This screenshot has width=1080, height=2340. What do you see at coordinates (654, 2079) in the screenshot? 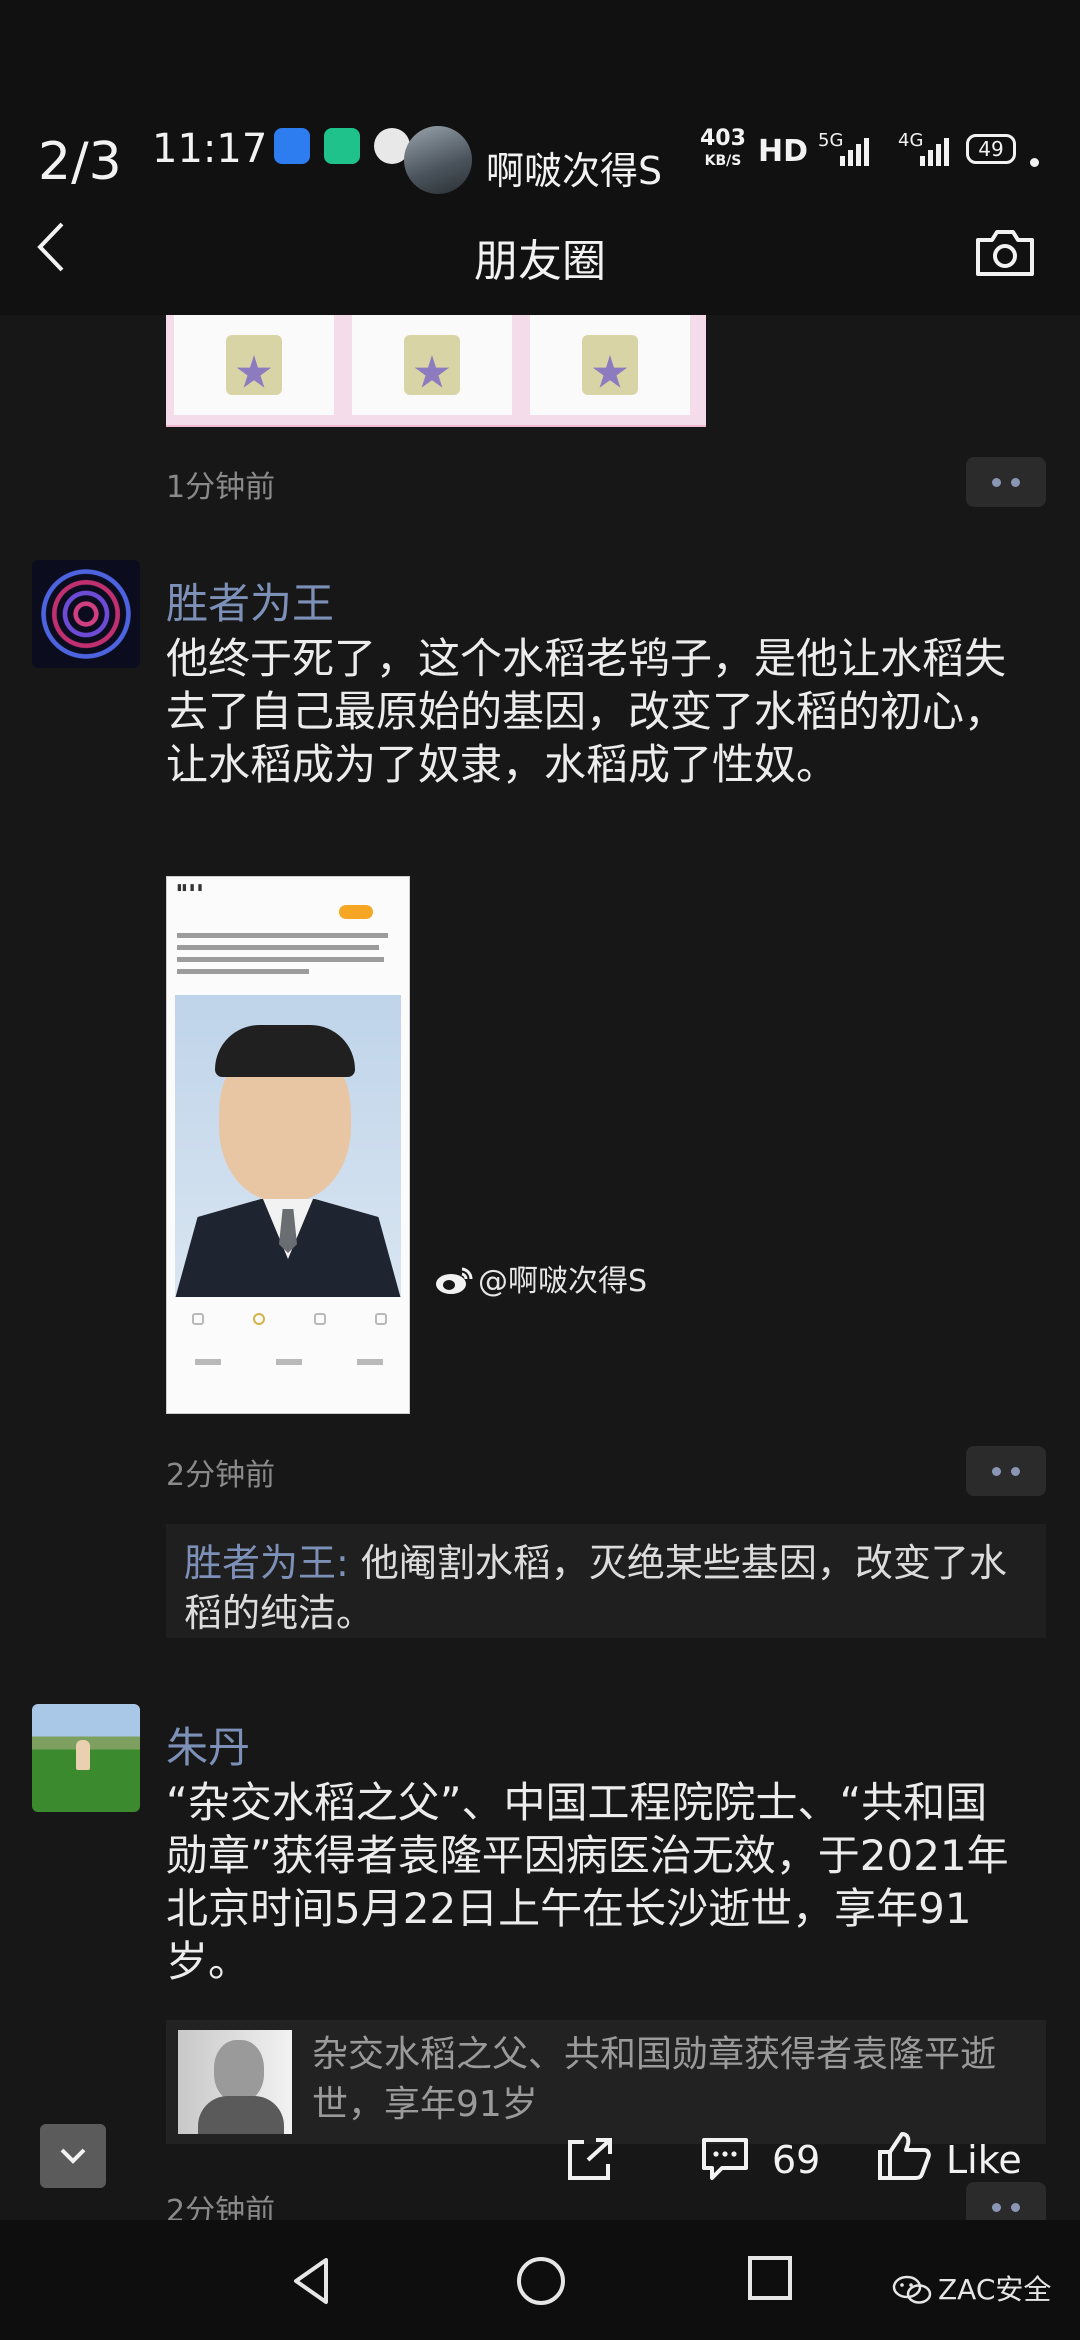
I see `link-title: 杂交水稻之父、共和国勋章获得者袁隆平逝世，享年91岁` at bounding box center [654, 2079].